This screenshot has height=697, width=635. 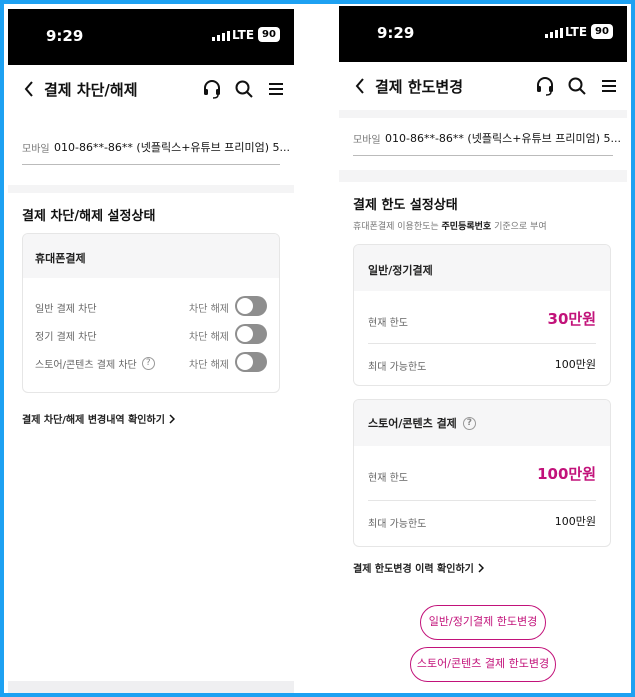 I want to click on card-title: 휴대폰결제, so click(x=151, y=256).